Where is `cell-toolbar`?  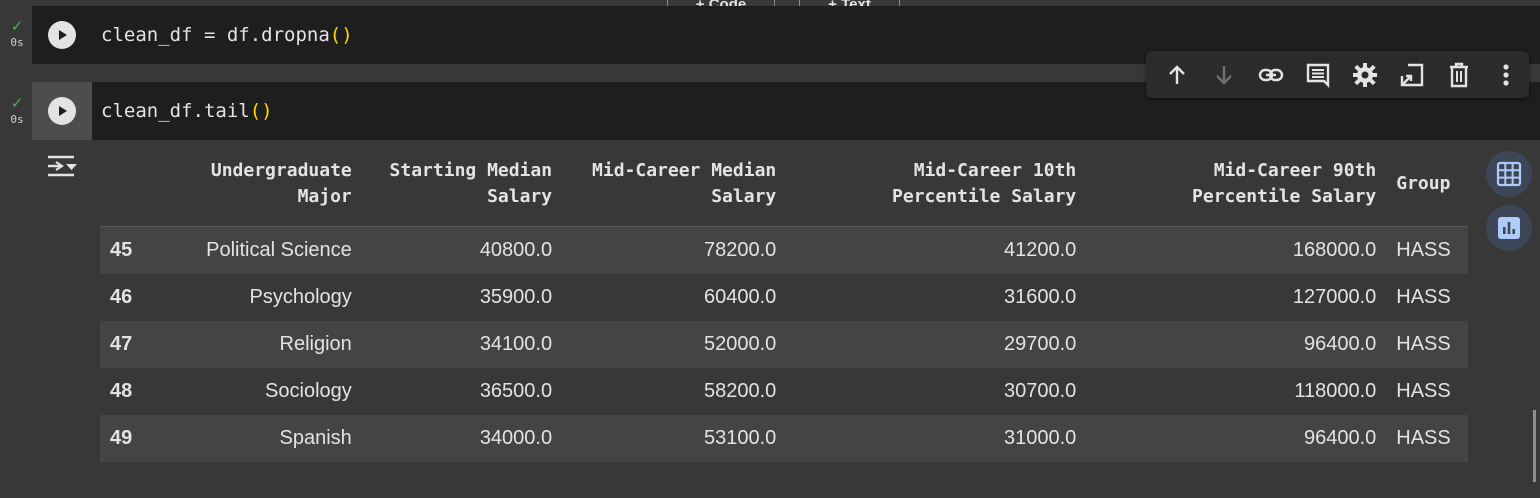 cell-toolbar is located at coordinates (1337, 74).